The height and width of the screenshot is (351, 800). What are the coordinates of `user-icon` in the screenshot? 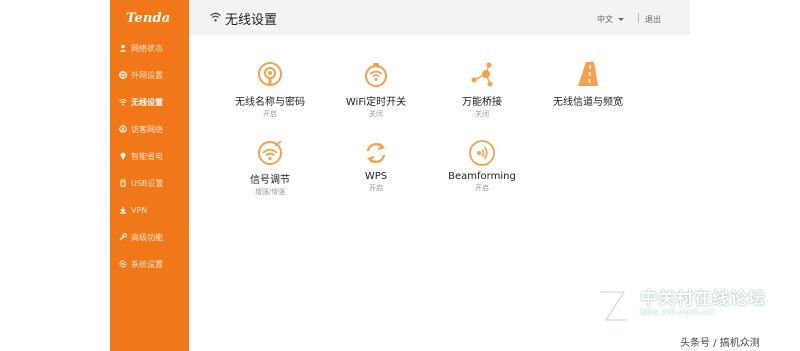 It's located at (123, 48).